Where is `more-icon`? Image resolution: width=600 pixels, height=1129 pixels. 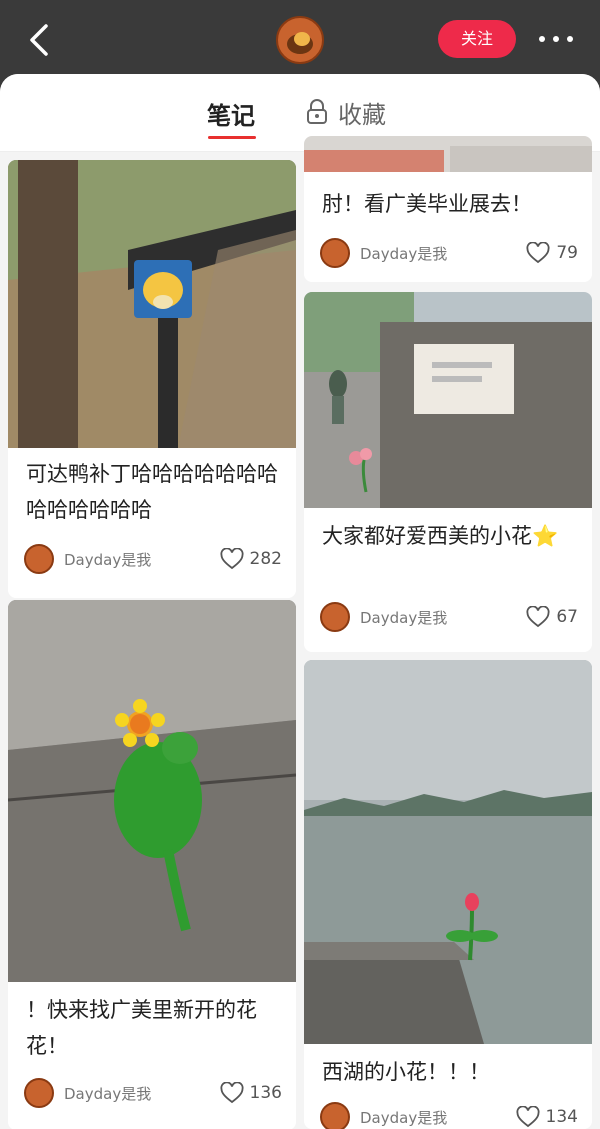
more-icon is located at coordinates (556, 39).